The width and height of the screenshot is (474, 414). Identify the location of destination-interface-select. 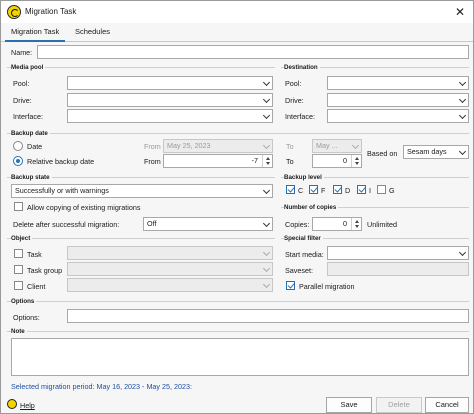
(398, 116).